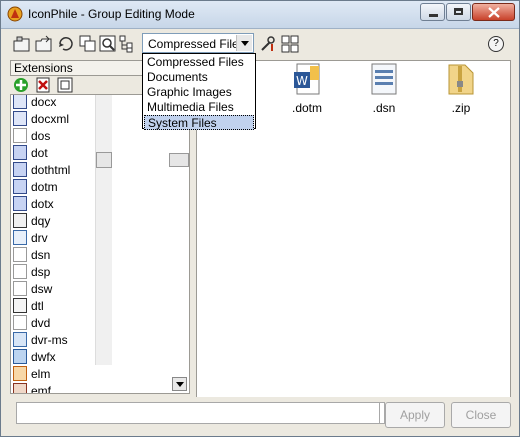  Describe the element at coordinates (20, 305) in the screenshot. I see `text-window-icon` at that location.